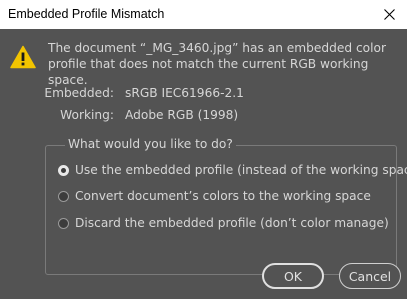 Image resolution: width=407 pixels, height=299 pixels. Describe the element at coordinates (63, 223) in the screenshot. I see `radio-discard` at that location.